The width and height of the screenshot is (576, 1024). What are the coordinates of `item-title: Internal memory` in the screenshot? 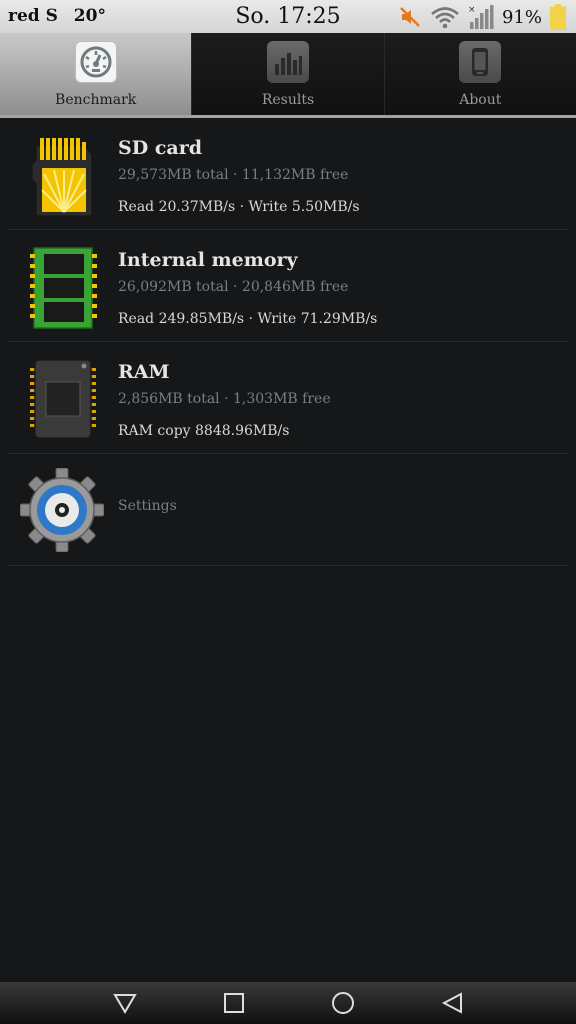 It's located at (208, 260).